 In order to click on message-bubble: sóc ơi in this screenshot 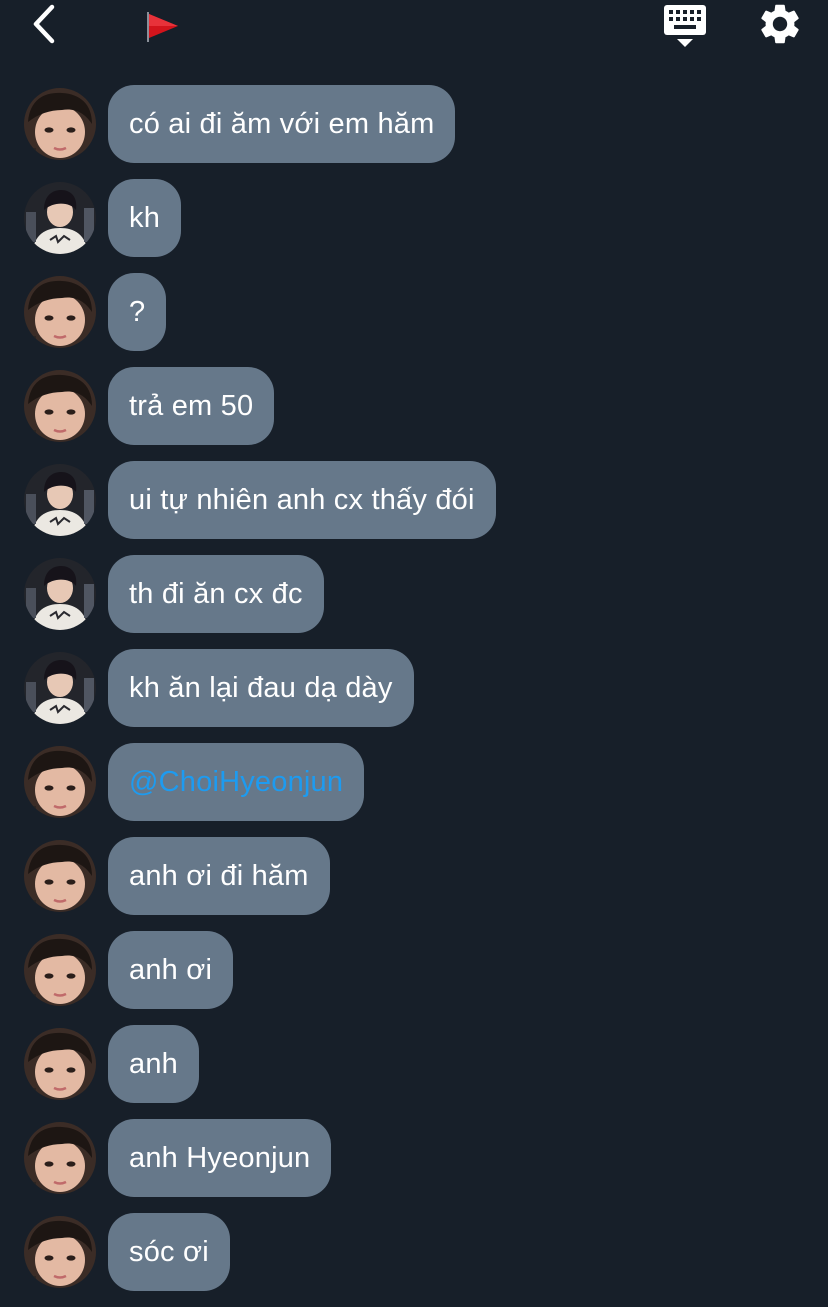, I will do `click(169, 1252)`.